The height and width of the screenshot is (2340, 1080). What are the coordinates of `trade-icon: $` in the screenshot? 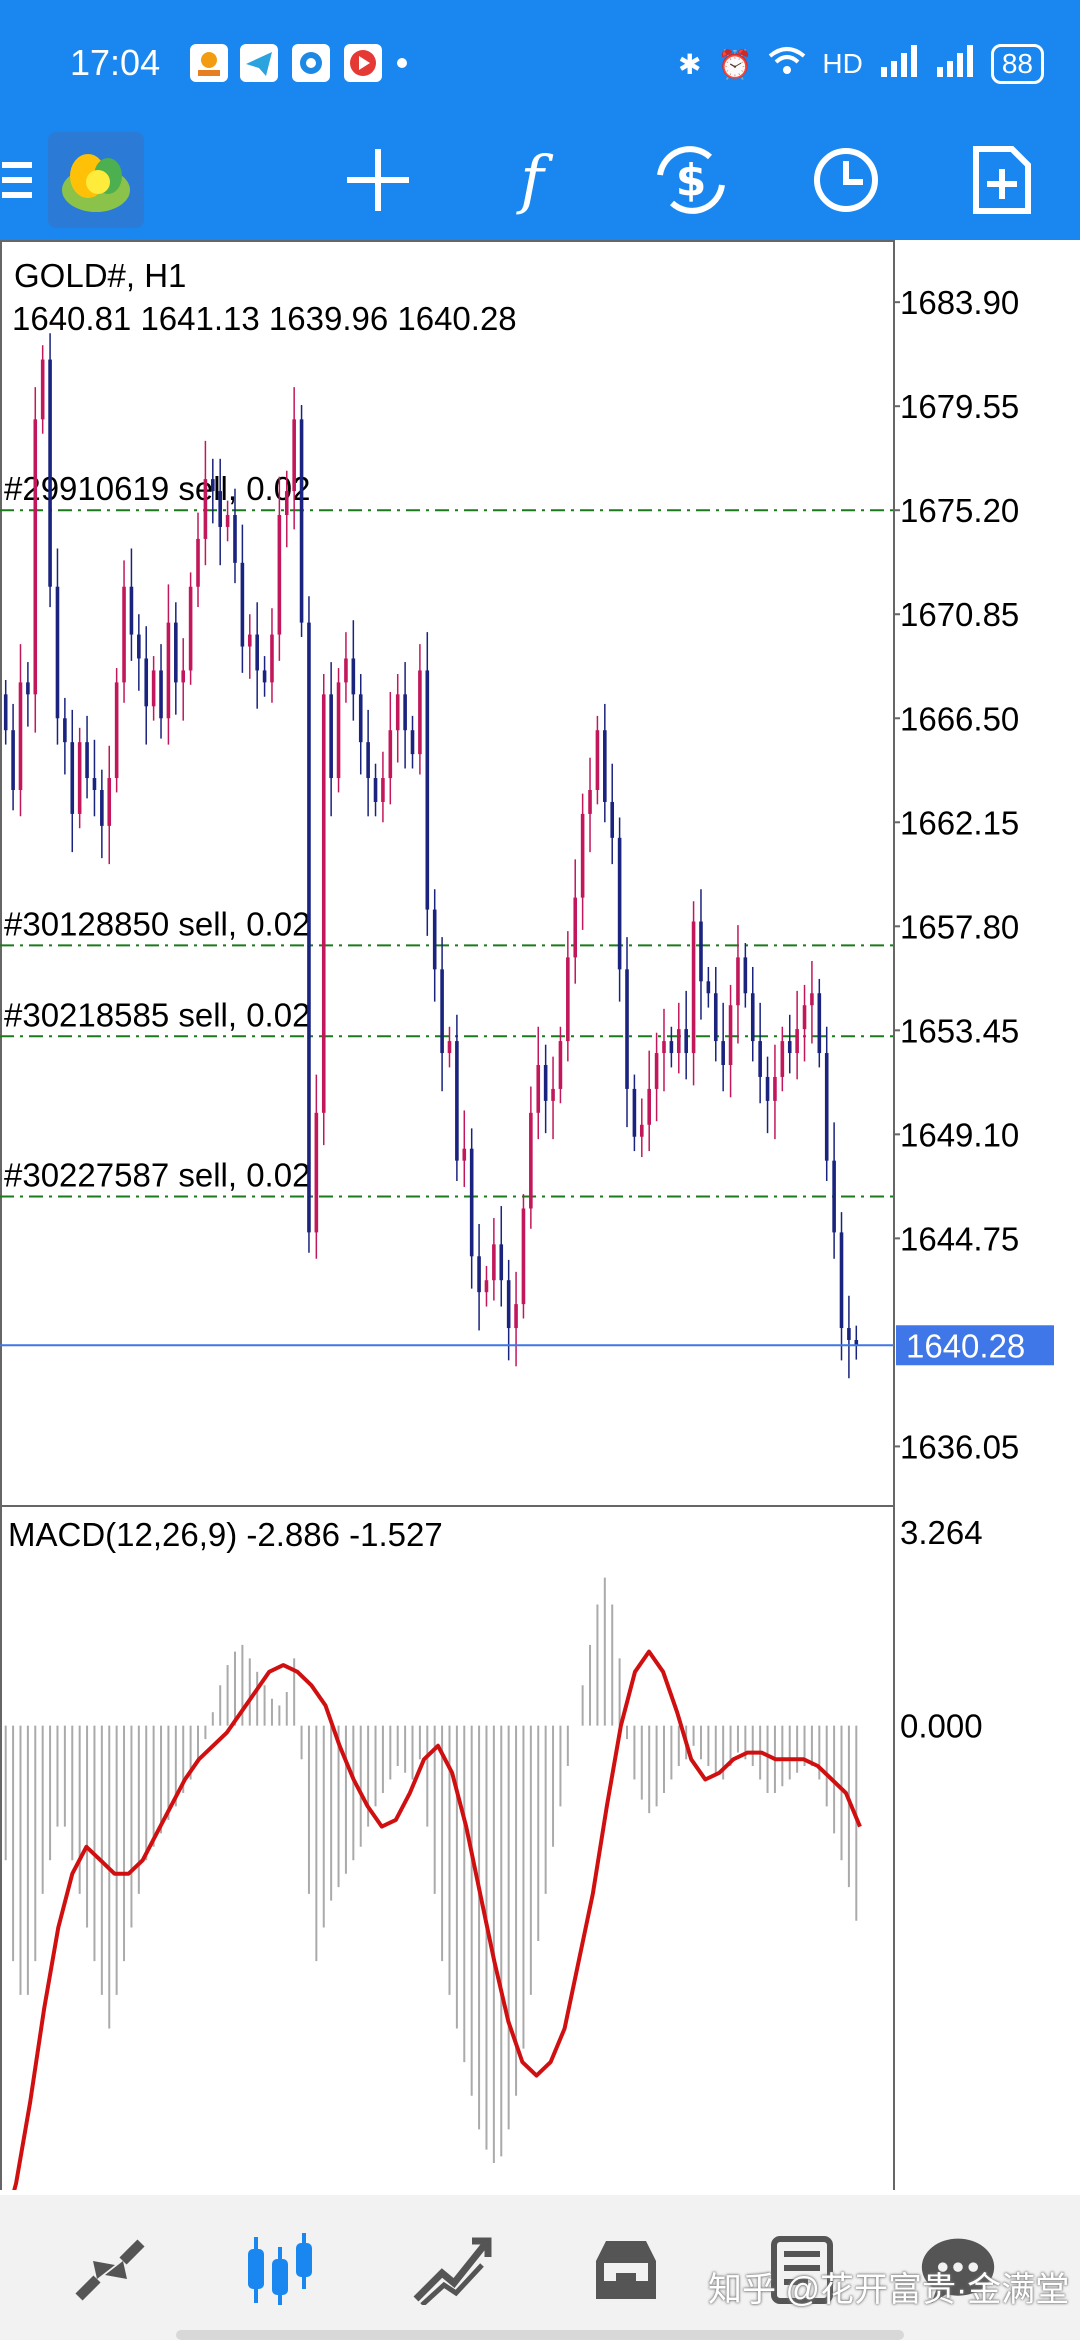 It's located at (691, 180).